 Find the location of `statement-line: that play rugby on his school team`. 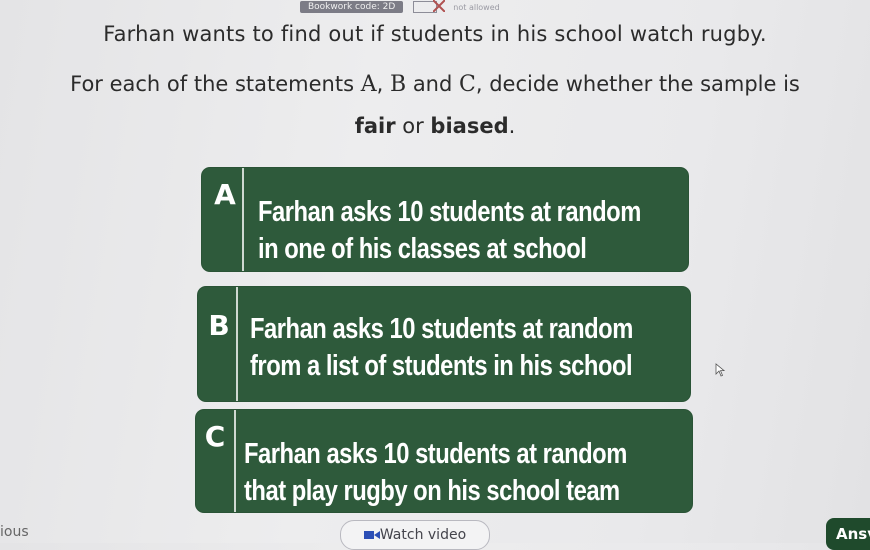

statement-line: that play rugby on his school team is located at coordinates (432, 491).